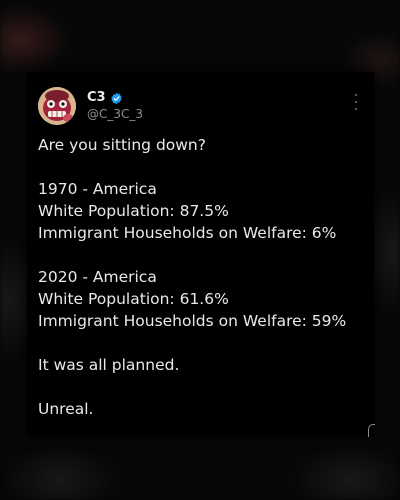 The height and width of the screenshot is (500, 400). What do you see at coordinates (133, 299) in the screenshot?
I see `post-line: White Population: 61.6%` at bounding box center [133, 299].